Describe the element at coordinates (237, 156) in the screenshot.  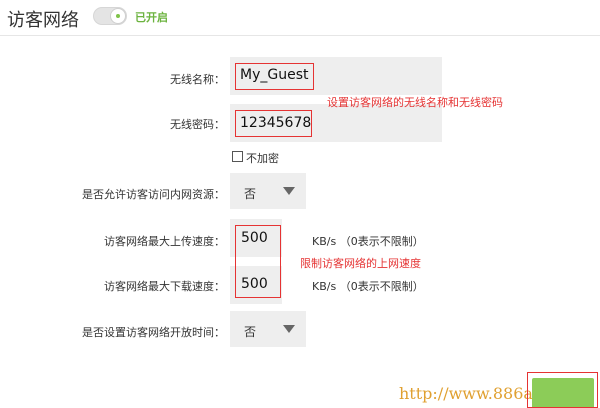
I see `no-encrypt-checkbox` at that location.